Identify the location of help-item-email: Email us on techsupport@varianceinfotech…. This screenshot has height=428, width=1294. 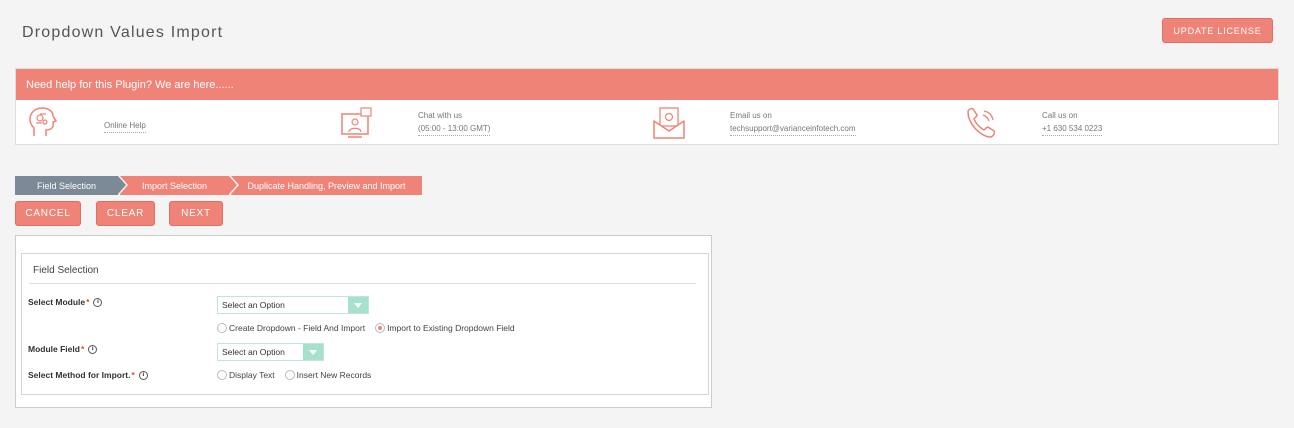
(772, 124).